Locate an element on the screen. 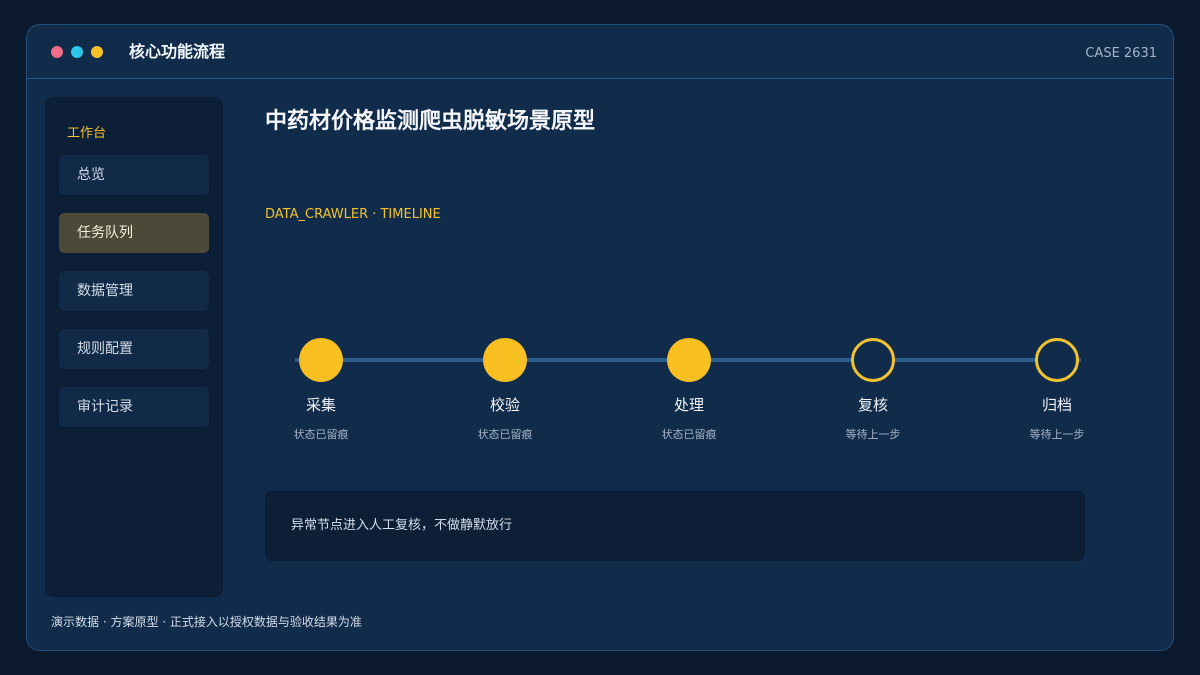 This screenshot has height=675, width=1200. close-dot-icon is located at coordinates (57, 52).